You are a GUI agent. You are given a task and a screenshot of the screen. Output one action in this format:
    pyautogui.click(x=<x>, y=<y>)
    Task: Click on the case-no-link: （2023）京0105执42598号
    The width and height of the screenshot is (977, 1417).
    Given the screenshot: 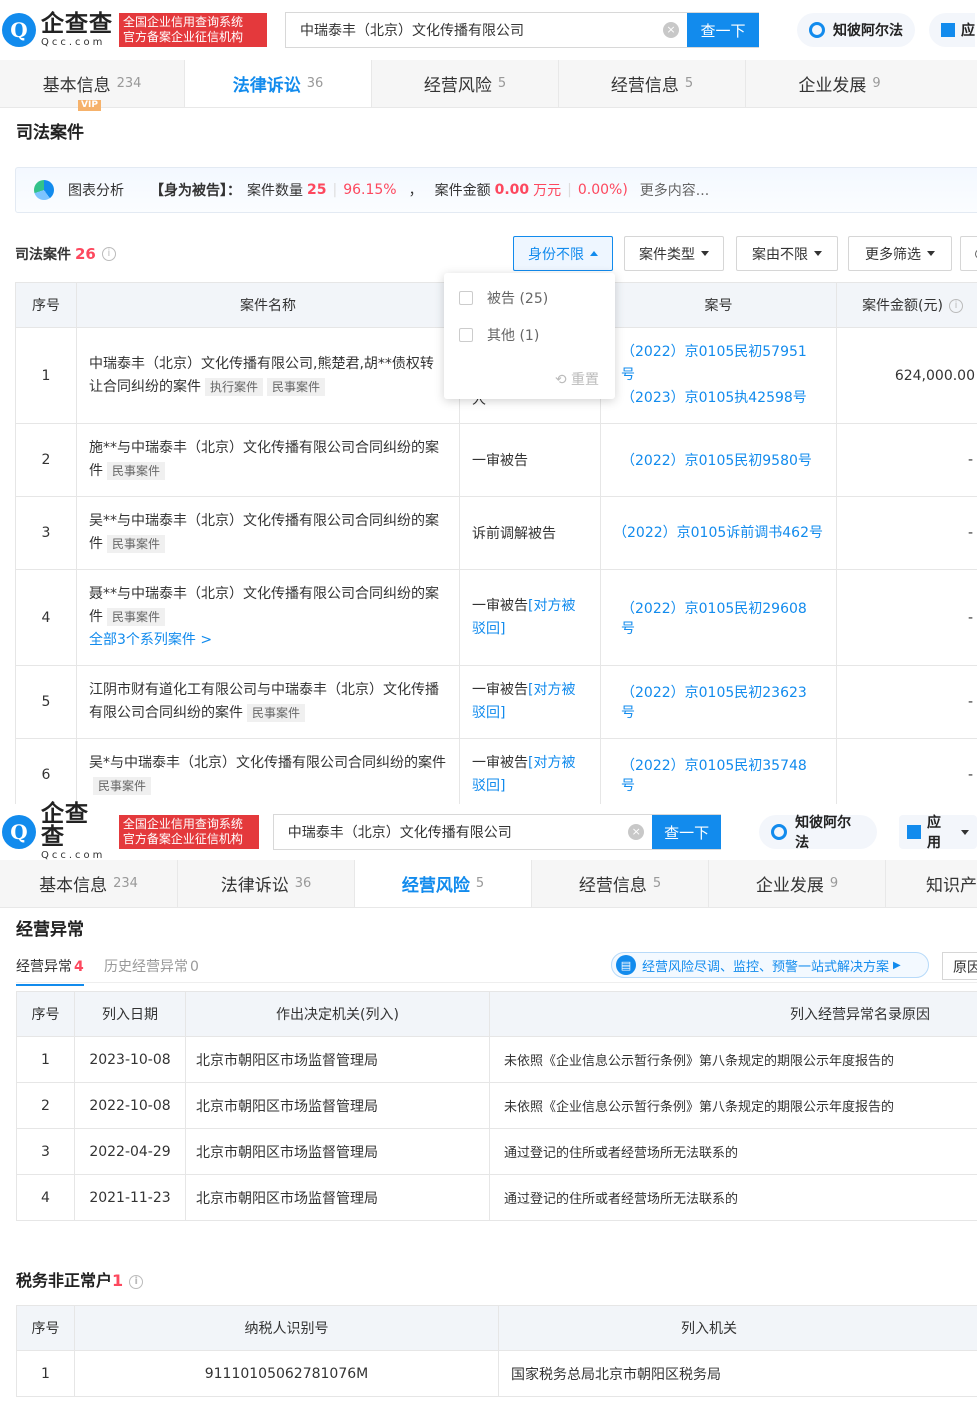 What is the action you would take?
    pyautogui.click(x=718, y=398)
    